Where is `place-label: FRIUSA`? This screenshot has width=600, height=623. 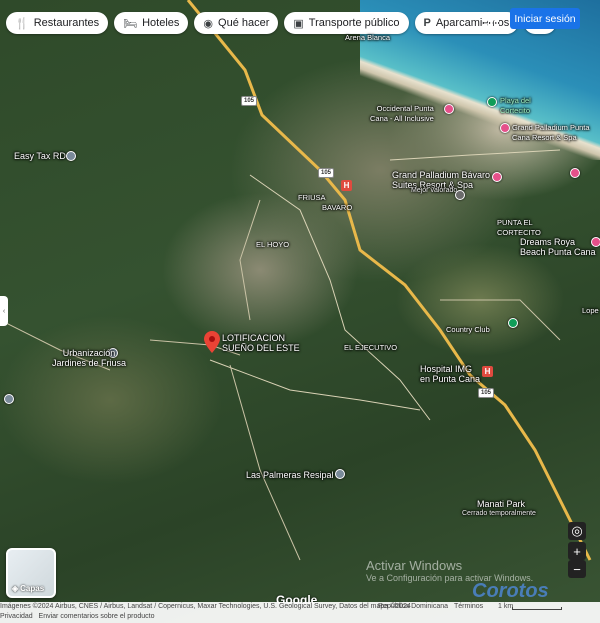
place-label: FRIUSA is located at coordinates (312, 197).